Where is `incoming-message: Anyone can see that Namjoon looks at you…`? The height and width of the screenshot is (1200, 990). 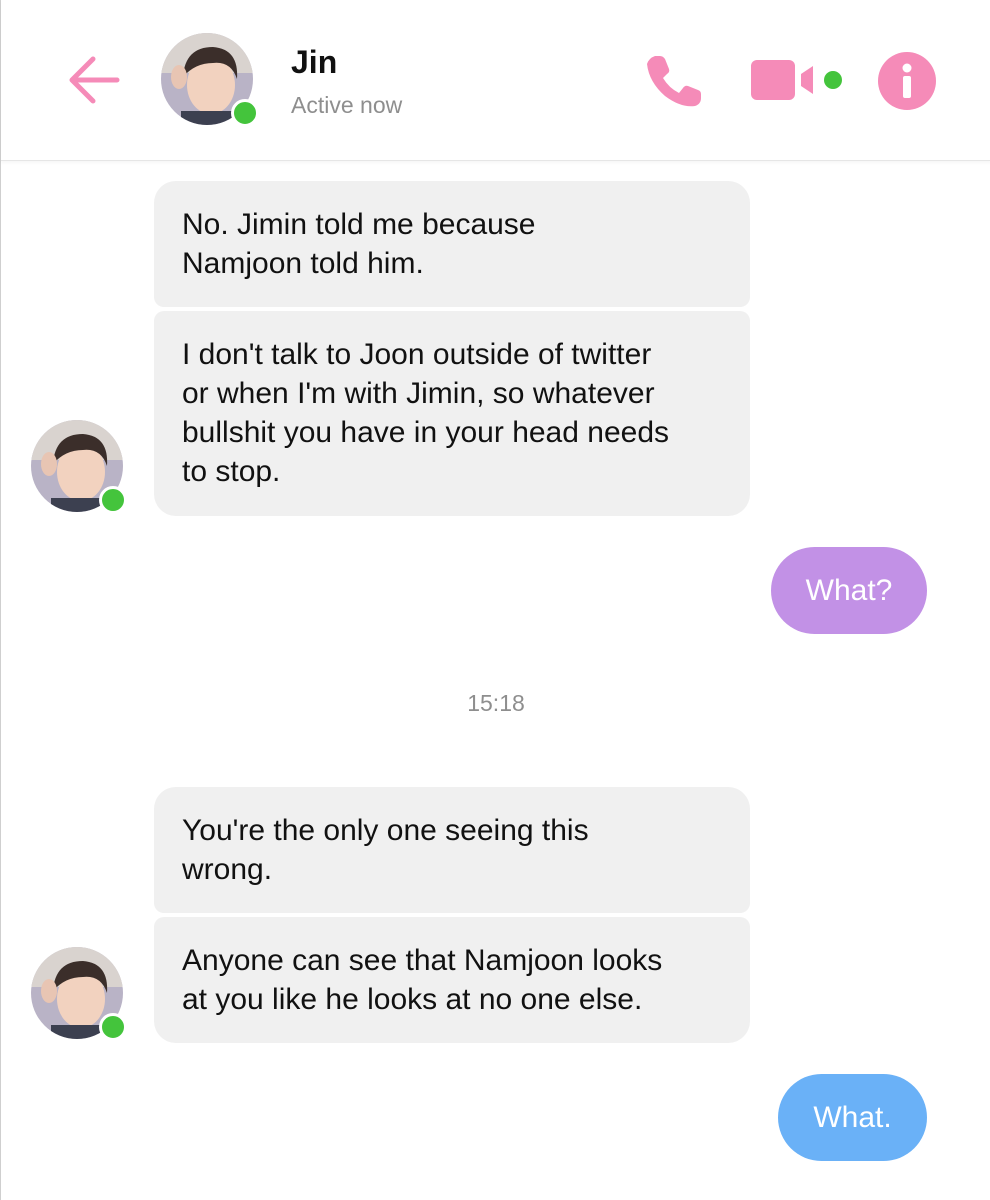
incoming-message: Anyone can see that Namjoon looks at you… is located at coordinates (452, 980).